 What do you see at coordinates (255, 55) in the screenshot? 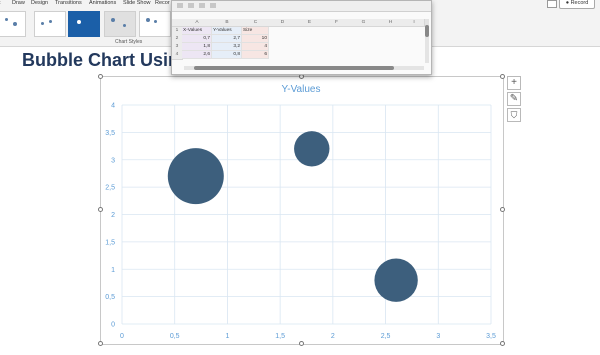
I see `table-cell: 6` at bounding box center [255, 55].